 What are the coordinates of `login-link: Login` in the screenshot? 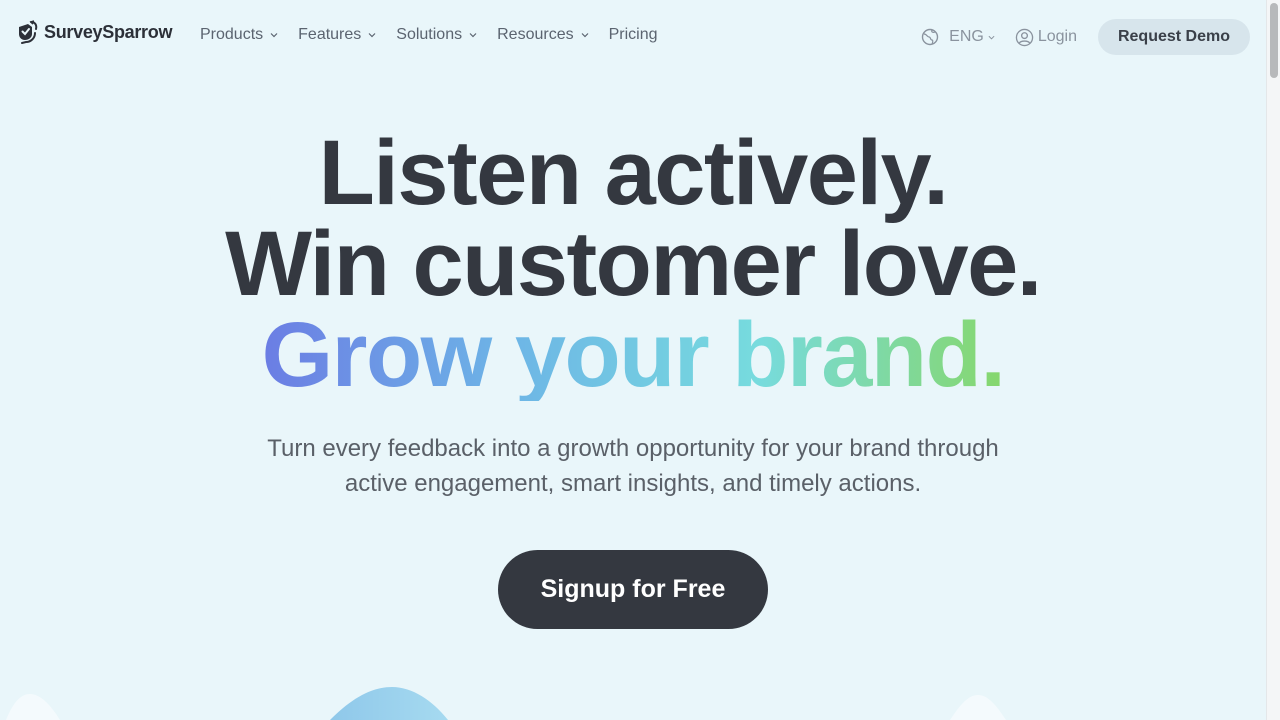 It's located at (1046, 37).